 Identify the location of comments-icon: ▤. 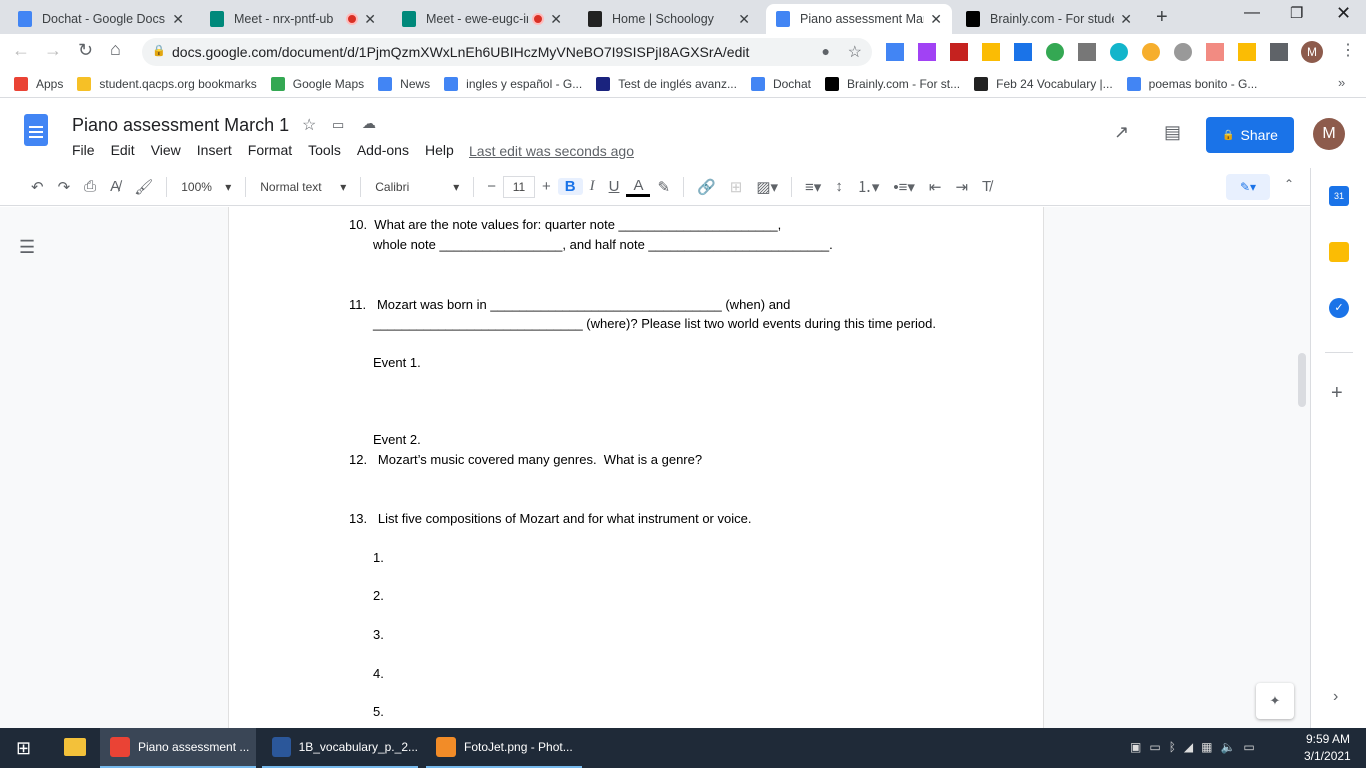
(1172, 132).